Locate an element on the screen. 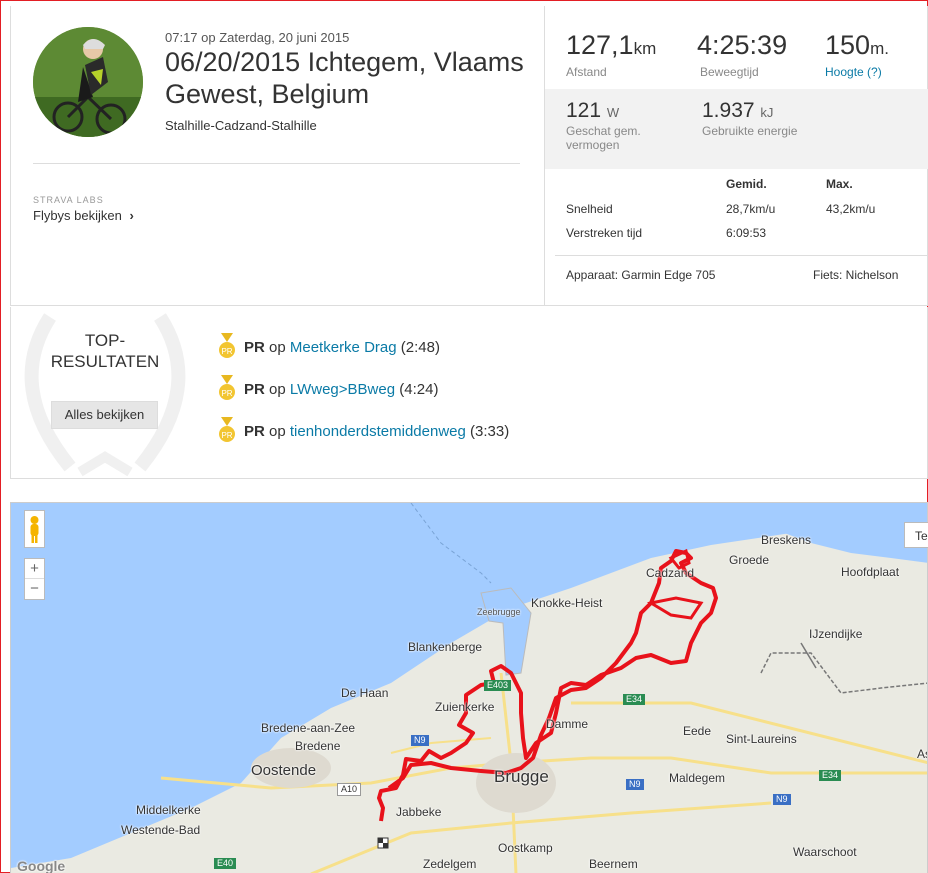  elevation-unit: m. is located at coordinates (879, 48).